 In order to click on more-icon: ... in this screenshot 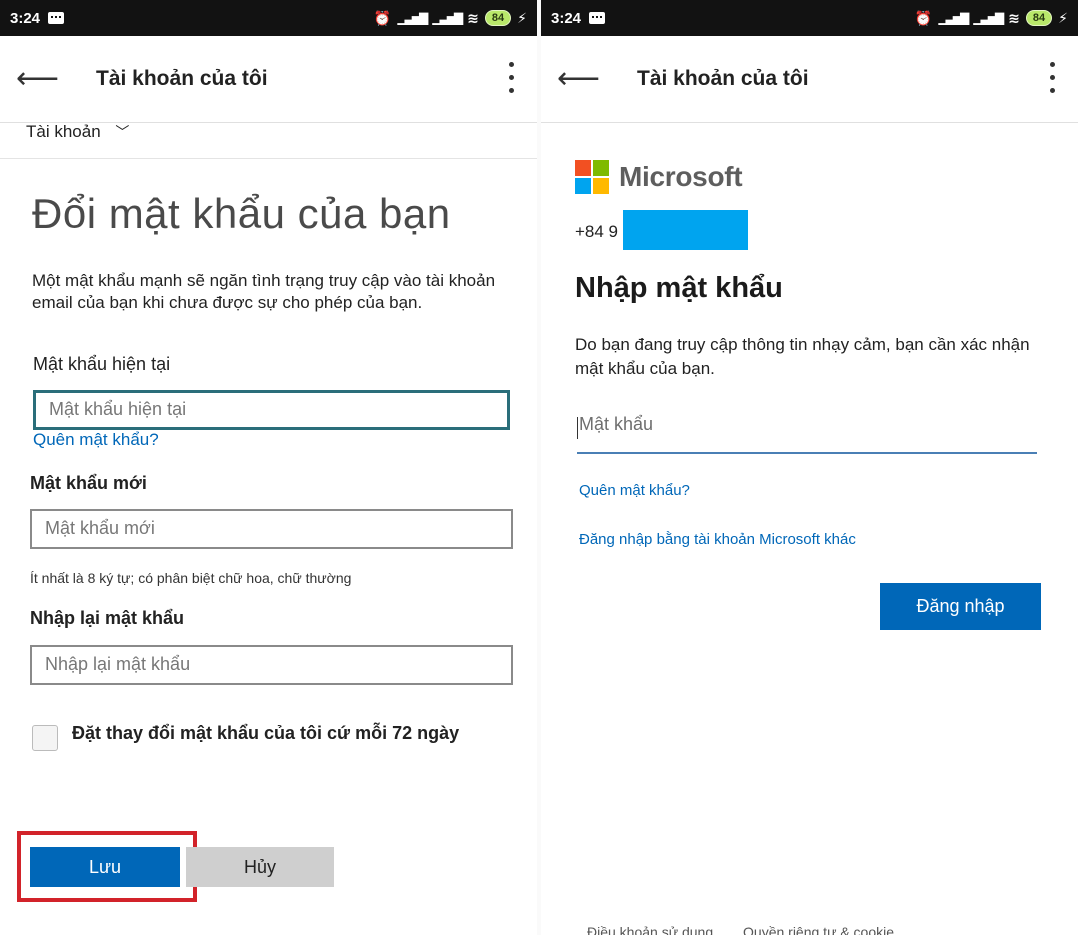, I will do `click(930, 929)`.